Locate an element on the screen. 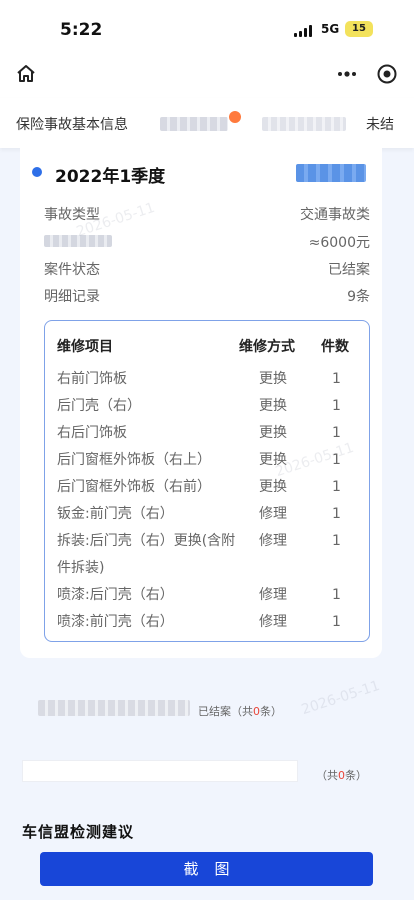  info-value: 已结案 is located at coordinates (349, 270).